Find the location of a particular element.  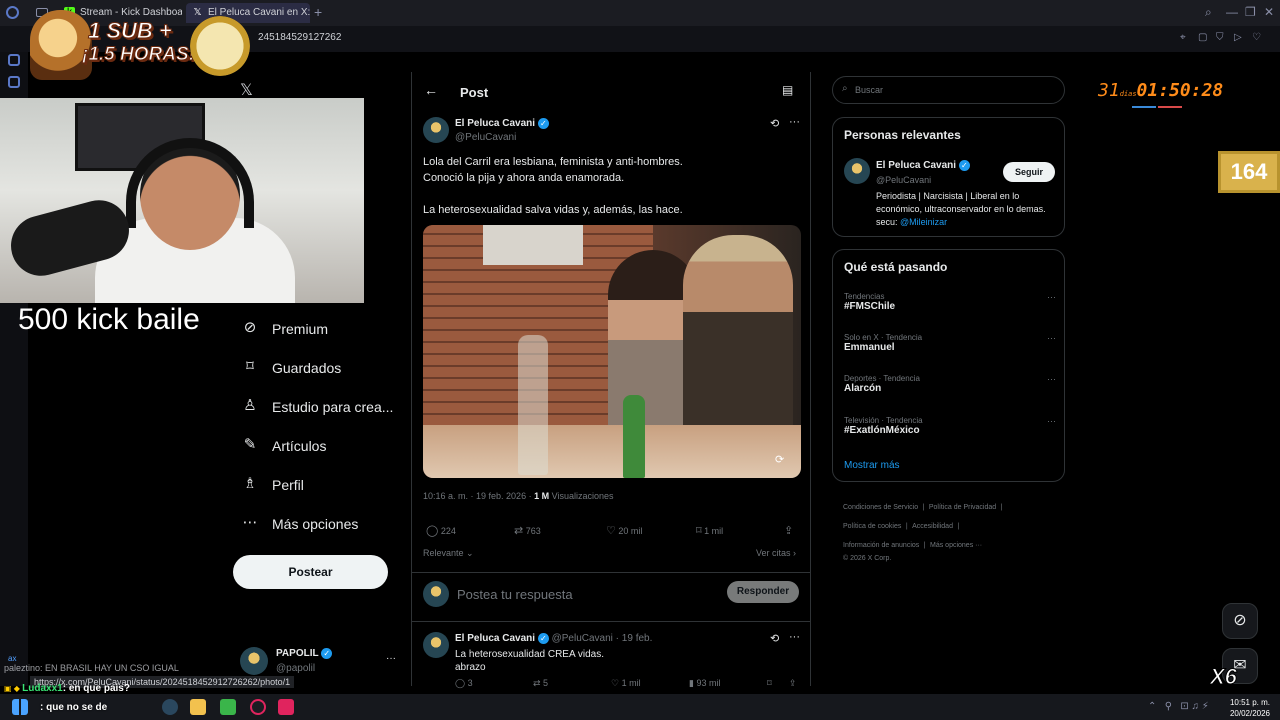

post-image: ⟳ is located at coordinates (612, 351).